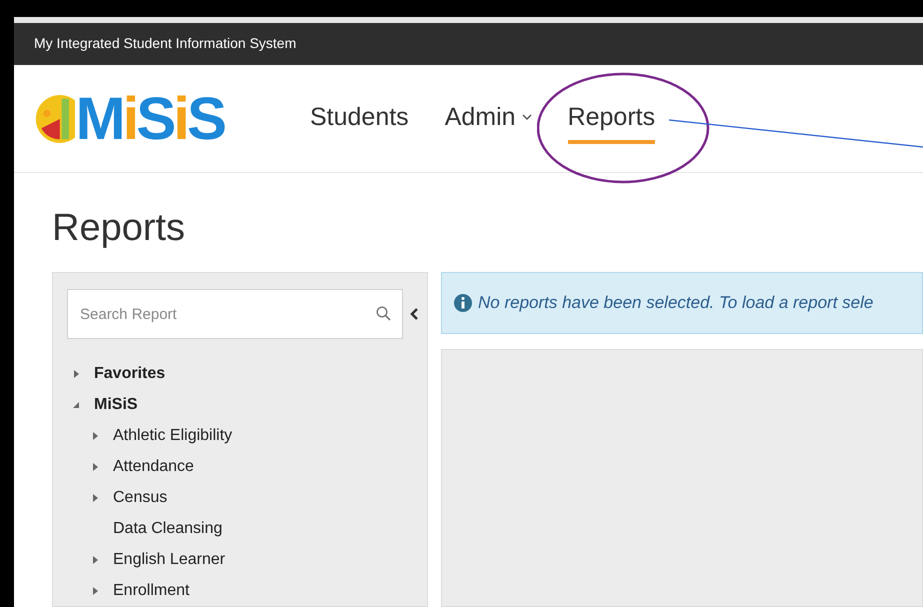 The image size is (923, 607). I want to click on tree-item: English Learner, so click(169, 560).